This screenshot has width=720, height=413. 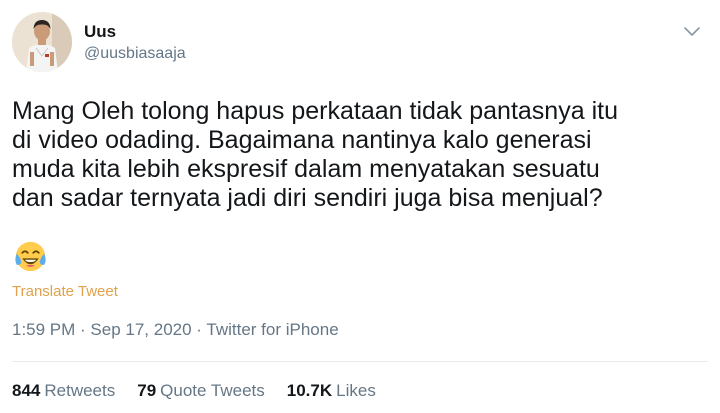 What do you see at coordinates (360, 361) in the screenshot?
I see `divider` at bounding box center [360, 361].